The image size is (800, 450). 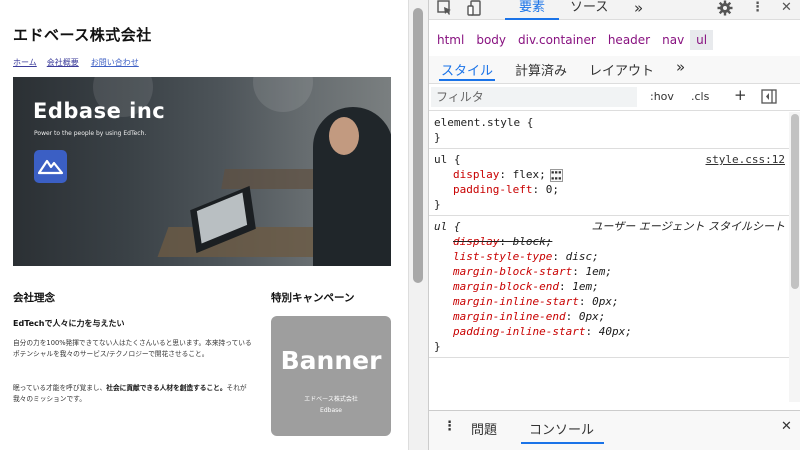 What do you see at coordinates (449, 426) in the screenshot?
I see `drawer-menu-icon: ⋮` at bounding box center [449, 426].